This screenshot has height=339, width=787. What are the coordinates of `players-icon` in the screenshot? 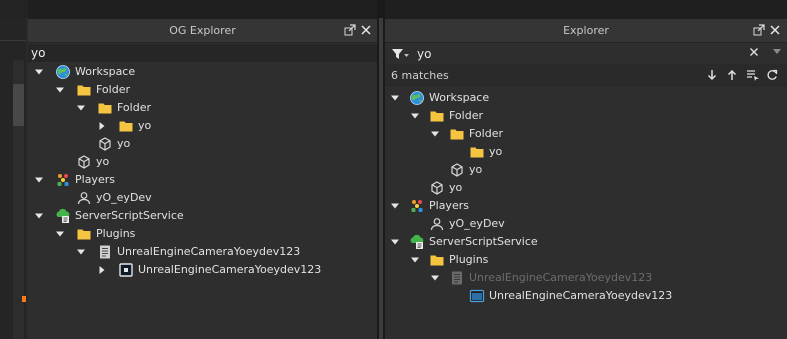 It's located at (417, 206).